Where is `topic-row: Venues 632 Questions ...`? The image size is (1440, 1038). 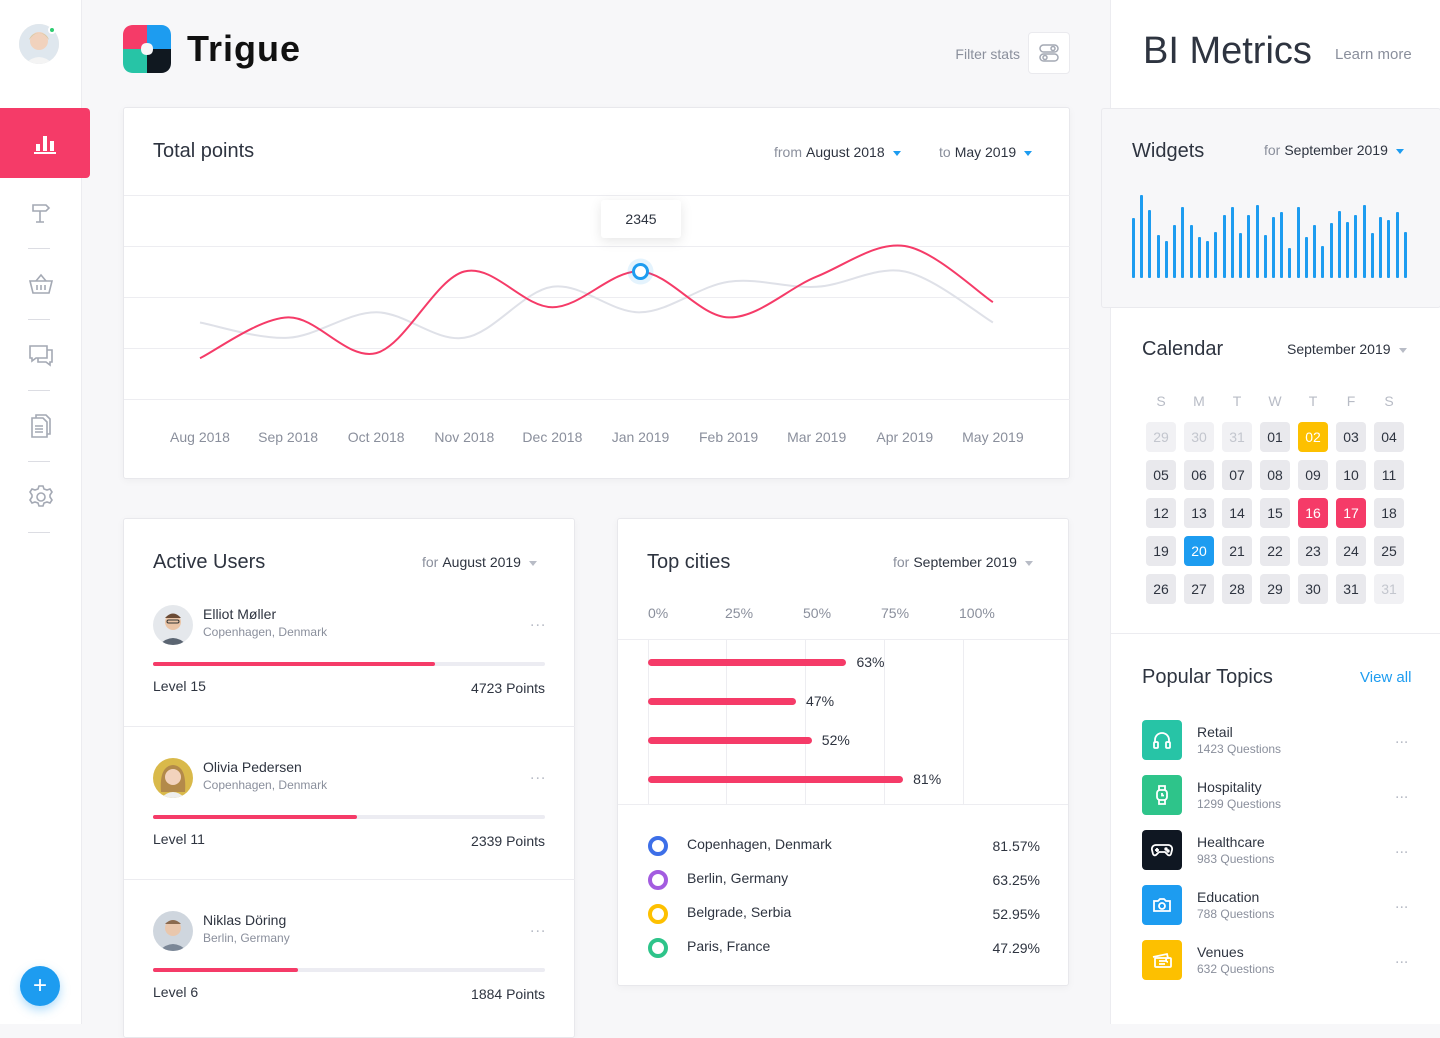
topic-row: Venues 632 Questions ... is located at coordinates (1275, 962).